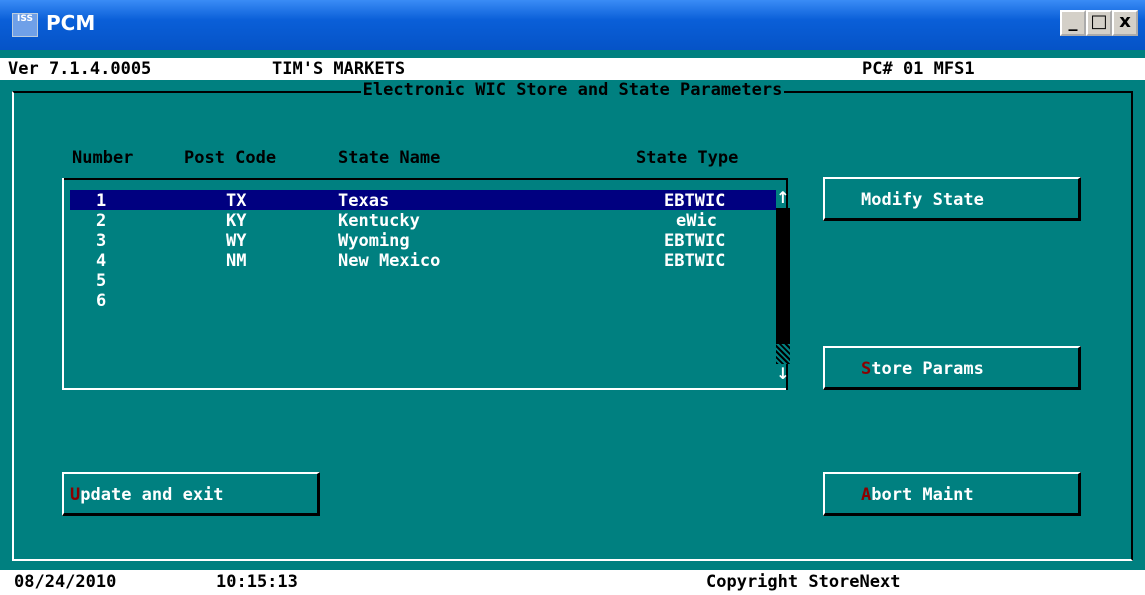  What do you see at coordinates (379, 221) in the screenshot?
I see `row-state-name: Kentucky` at bounding box center [379, 221].